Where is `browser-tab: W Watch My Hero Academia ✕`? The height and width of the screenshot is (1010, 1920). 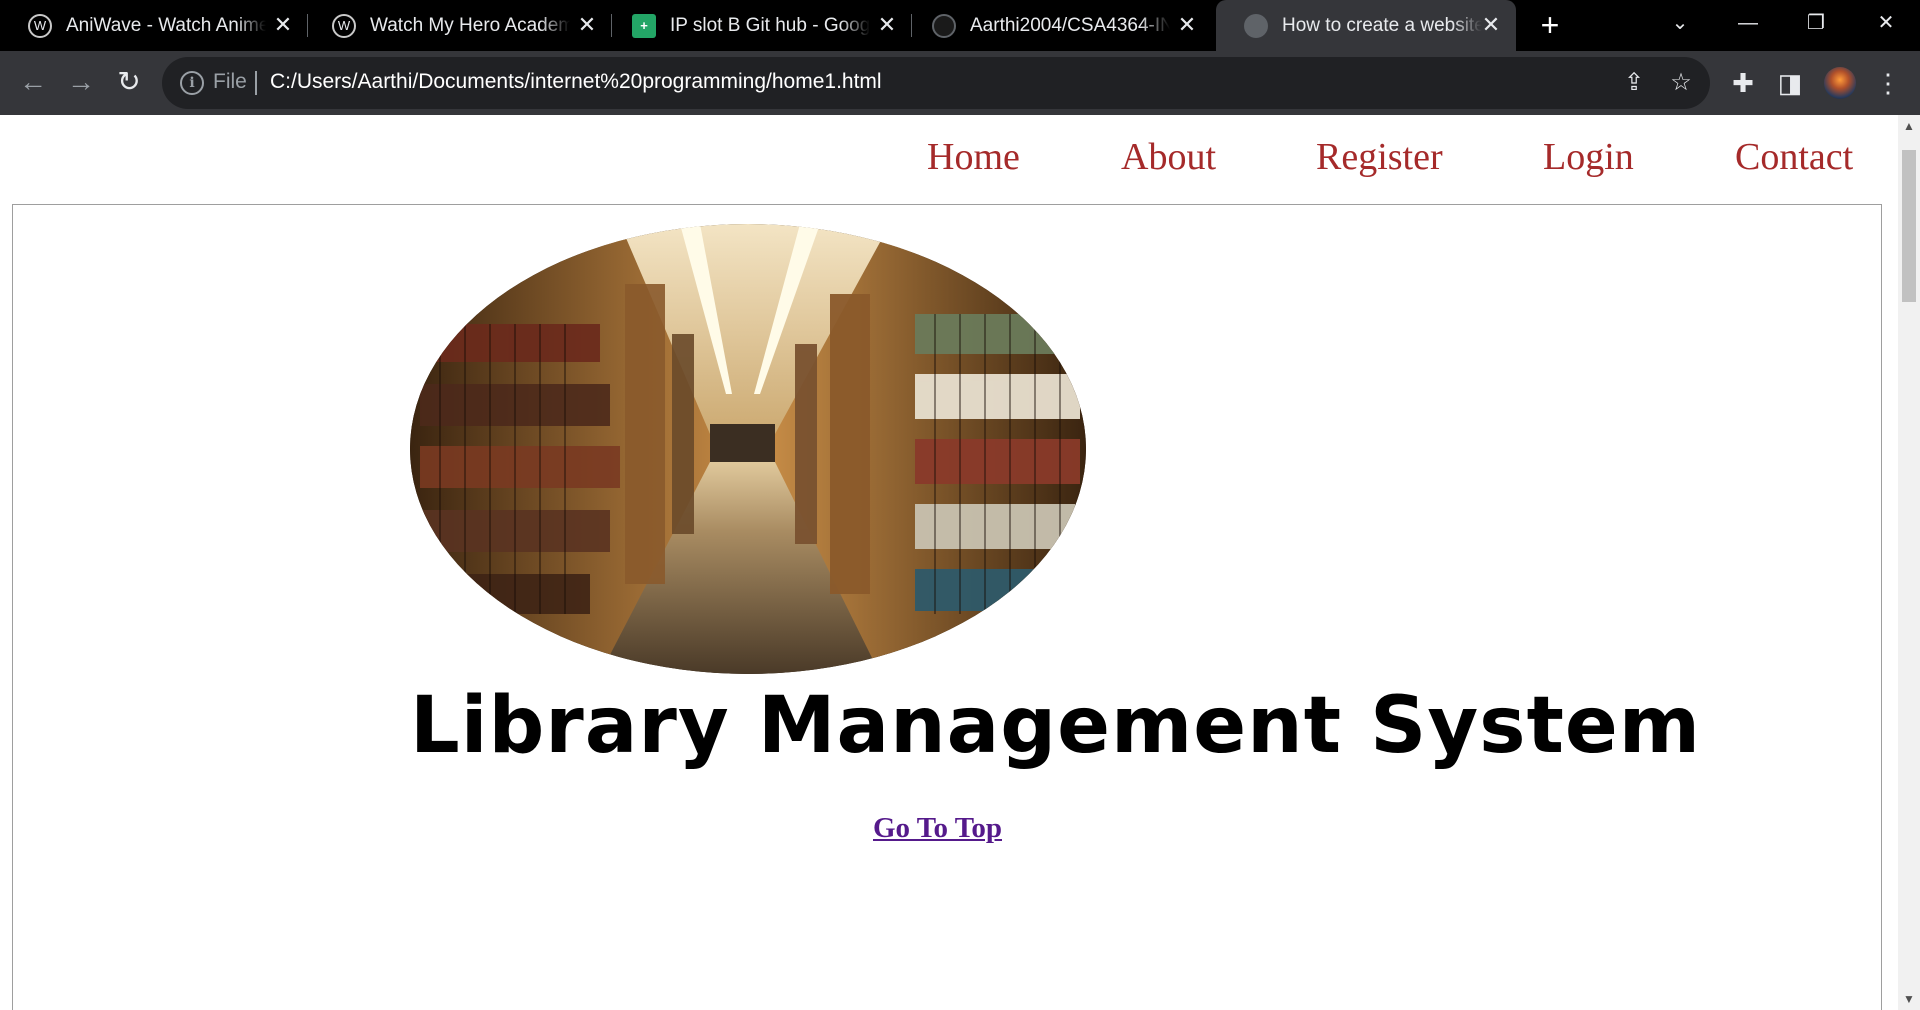 browser-tab: W Watch My Hero Academia ✕ is located at coordinates (458, 25).